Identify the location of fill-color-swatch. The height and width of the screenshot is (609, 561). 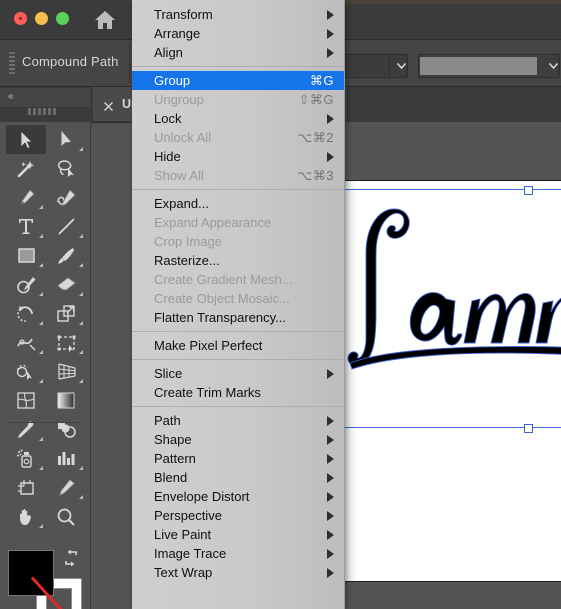
(31, 573).